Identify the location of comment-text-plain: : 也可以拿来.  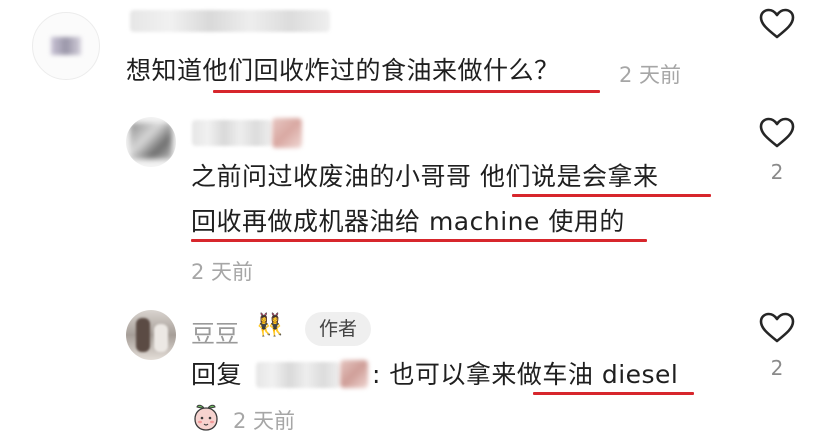
(444, 374).